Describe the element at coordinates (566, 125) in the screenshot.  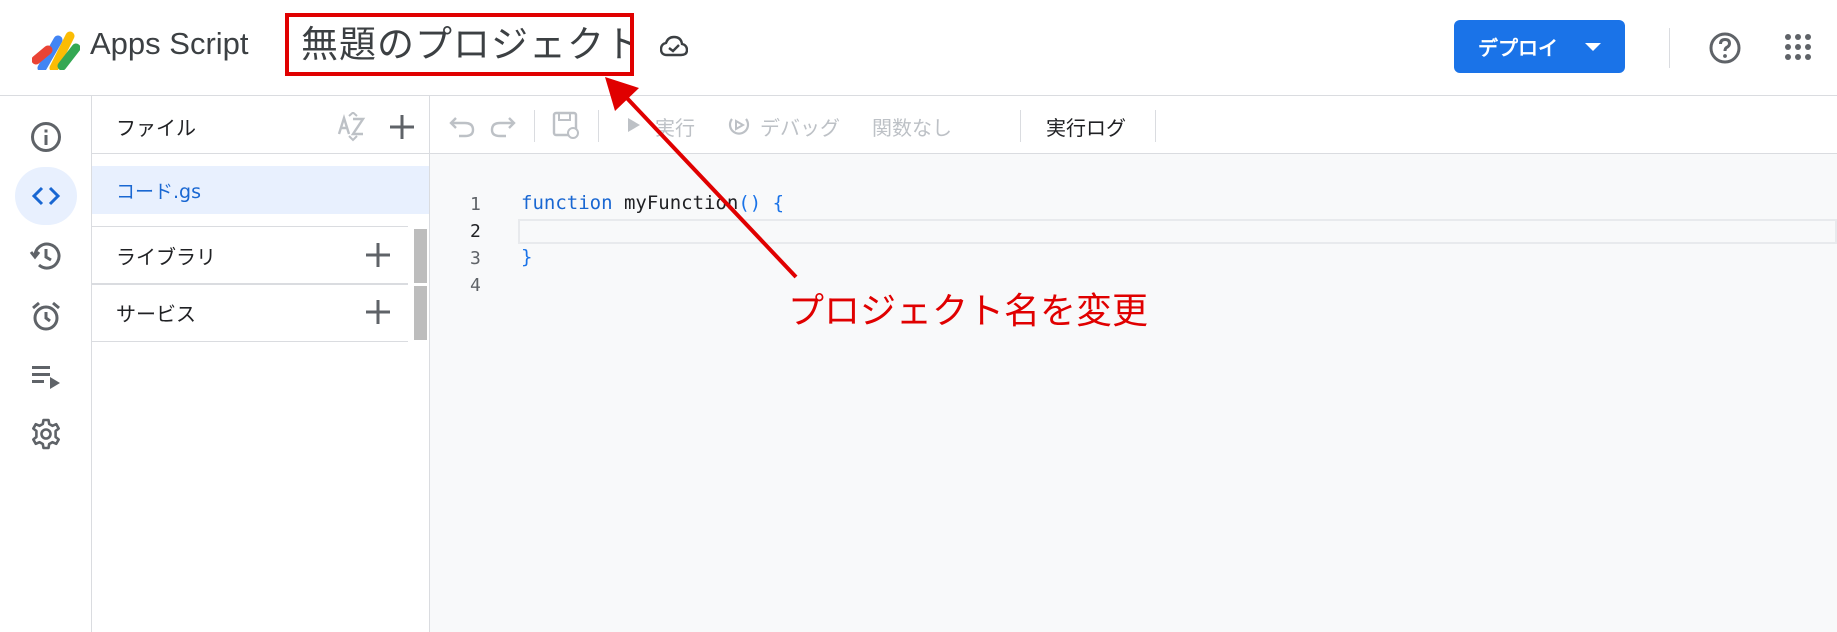
I see `save-icon` at that location.